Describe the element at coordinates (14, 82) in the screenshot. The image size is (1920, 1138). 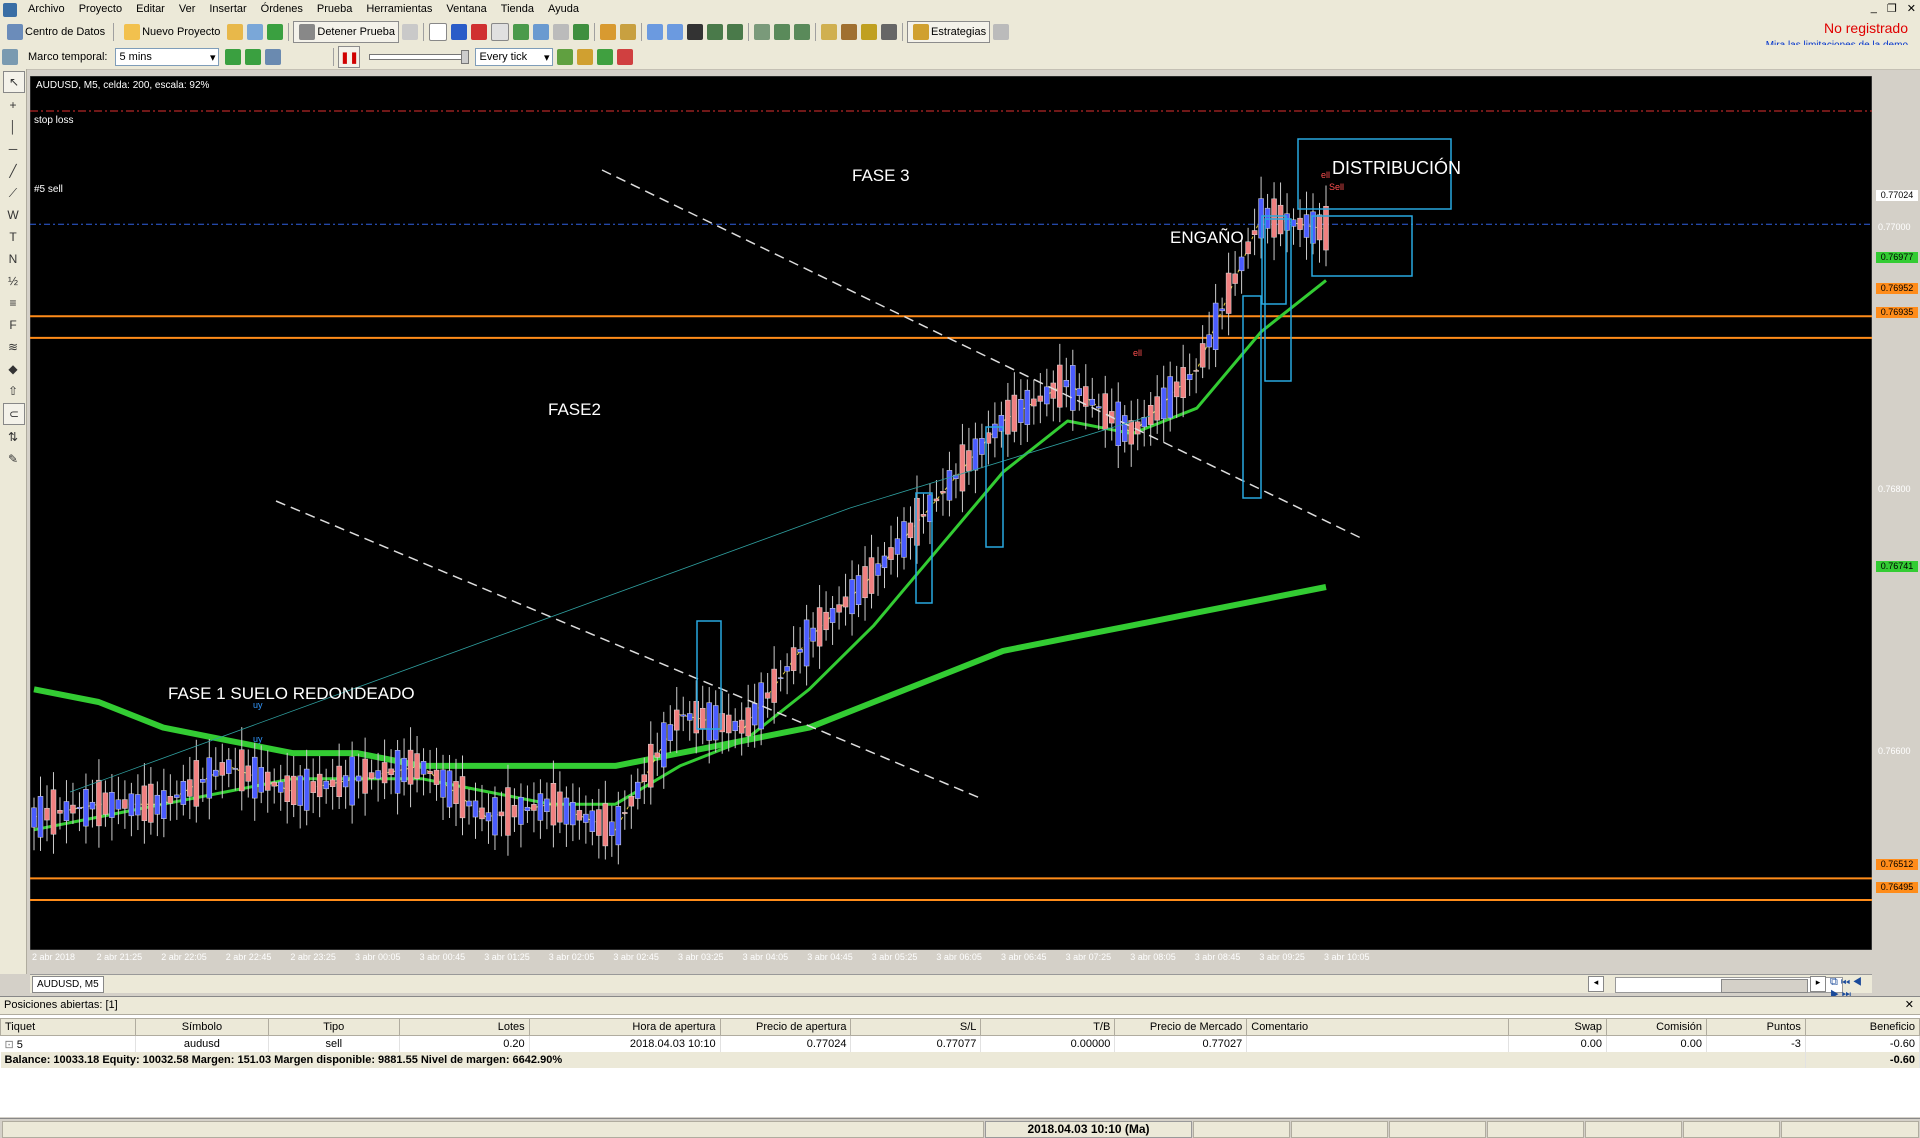
I see `cursor-icon: ↖` at that location.